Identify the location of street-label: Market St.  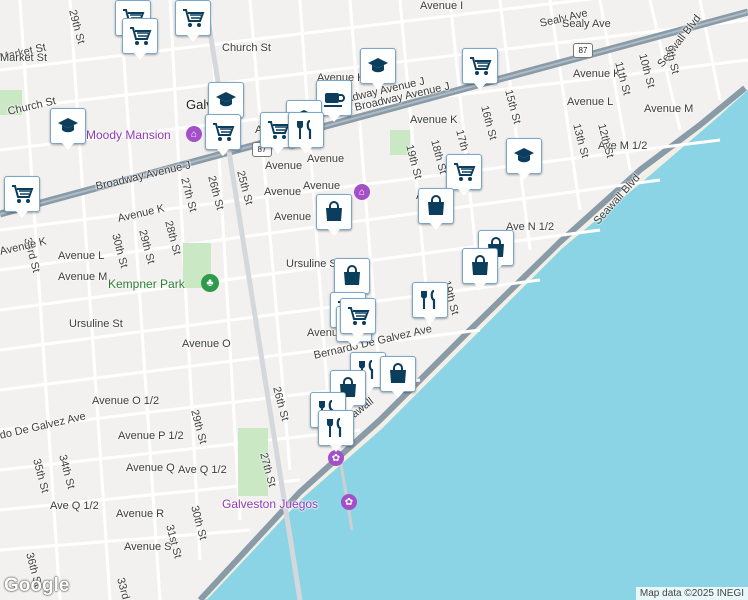
(24, 58).